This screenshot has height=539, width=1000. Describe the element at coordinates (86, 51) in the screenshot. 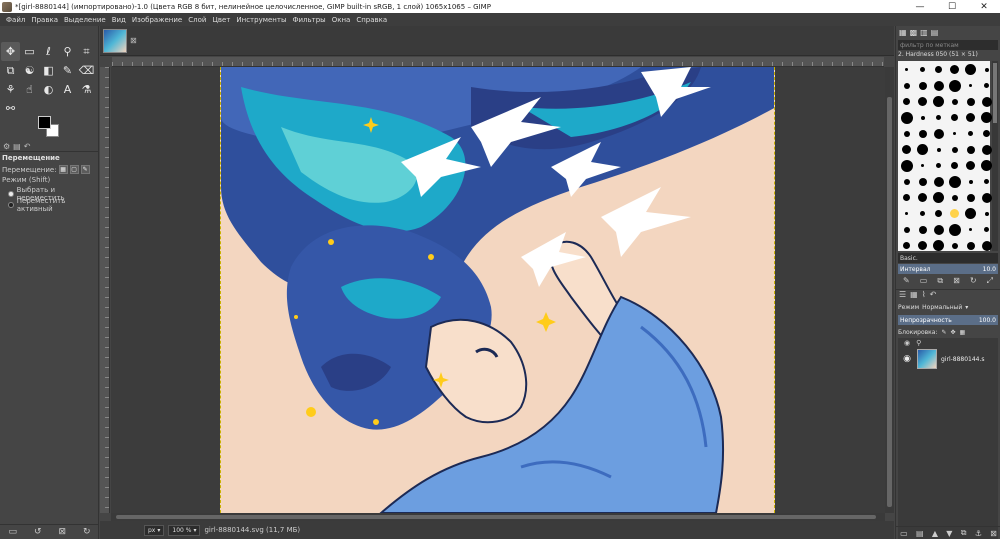

I see `crop-icon: ⌗` at that location.